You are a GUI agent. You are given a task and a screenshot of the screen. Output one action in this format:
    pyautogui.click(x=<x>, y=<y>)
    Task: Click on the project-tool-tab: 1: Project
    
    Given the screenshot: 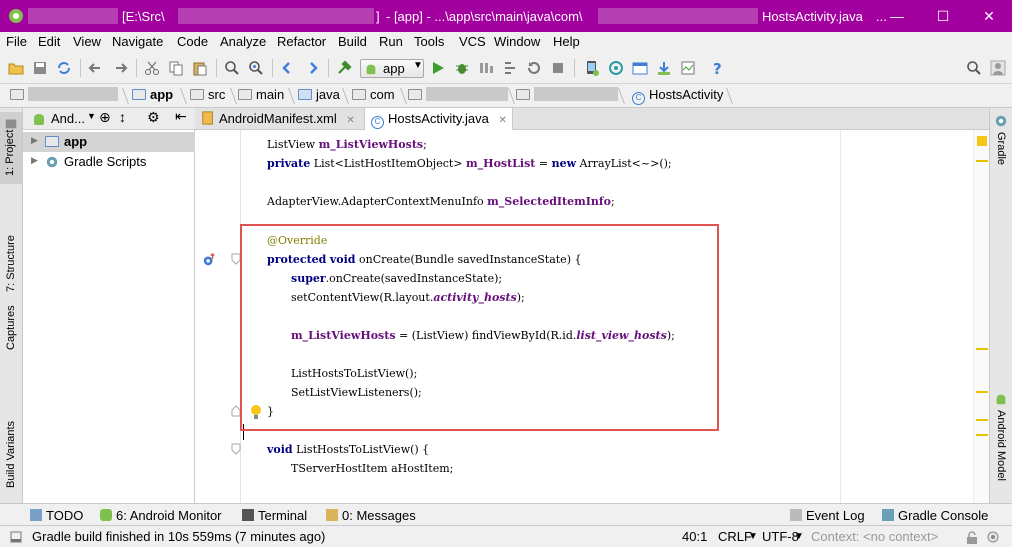 What is the action you would take?
    pyautogui.click(x=11, y=148)
    